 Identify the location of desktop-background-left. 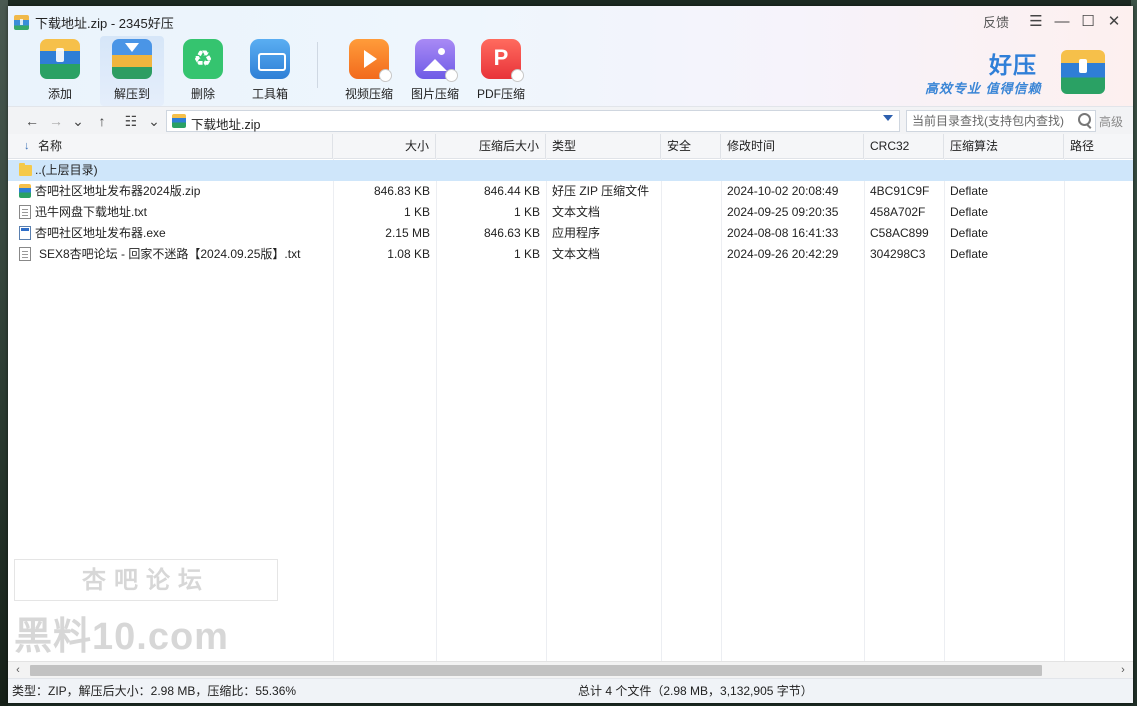
(4, 353).